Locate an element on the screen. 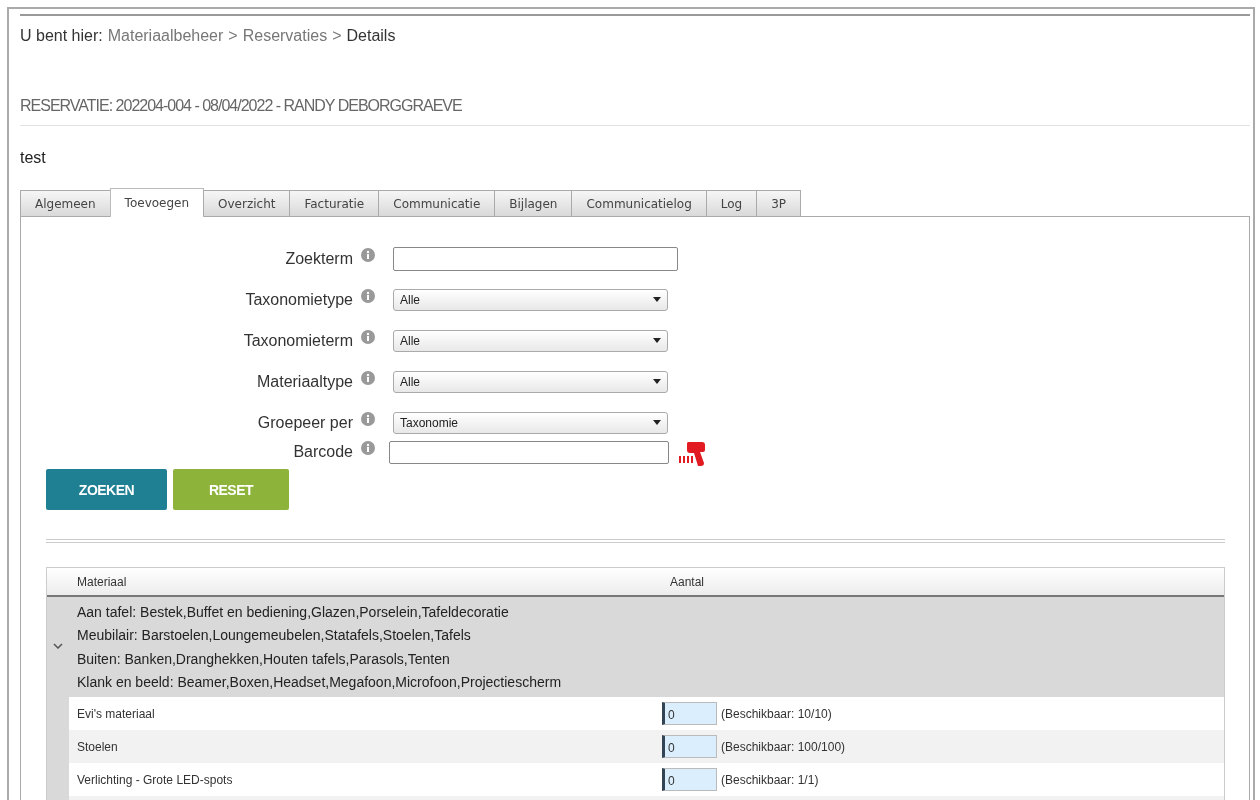 The width and height of the screenshot is (1260, 800). breadcrumb-current: Details is located at coordinates (371, 36).